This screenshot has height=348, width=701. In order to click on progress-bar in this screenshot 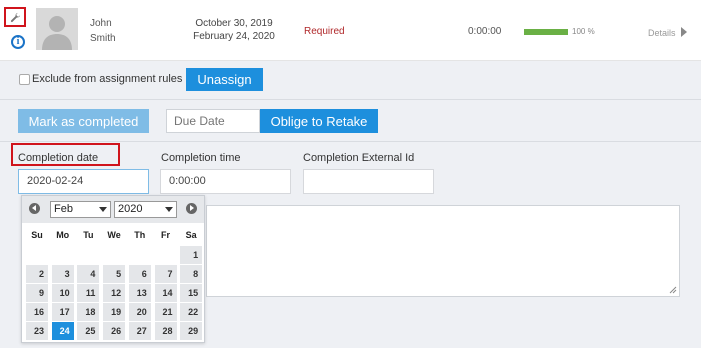, I will do `click(546, 32)`.